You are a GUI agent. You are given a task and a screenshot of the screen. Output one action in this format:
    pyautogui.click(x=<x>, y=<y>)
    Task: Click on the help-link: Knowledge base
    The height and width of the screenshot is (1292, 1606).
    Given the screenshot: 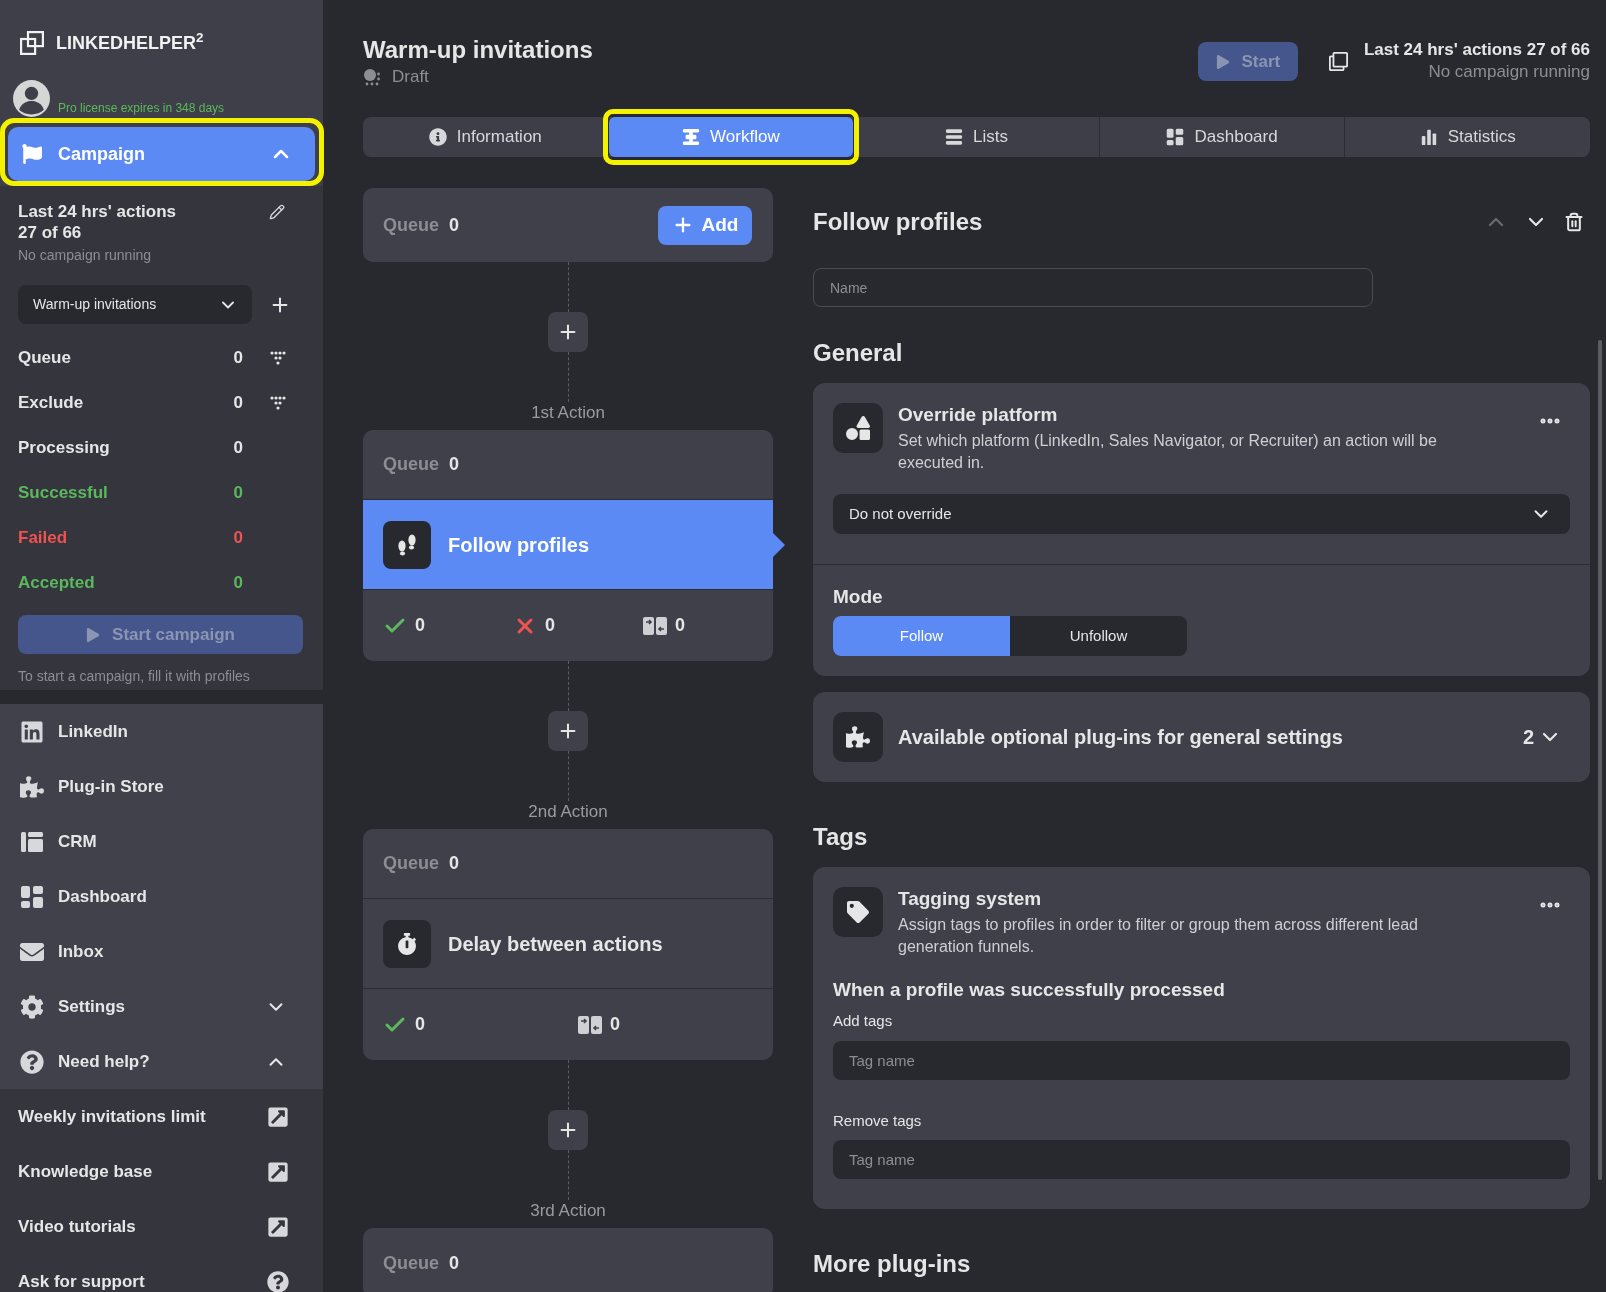 What is the action you would take?
    pyautogui.click(x=161, y=1171)
    